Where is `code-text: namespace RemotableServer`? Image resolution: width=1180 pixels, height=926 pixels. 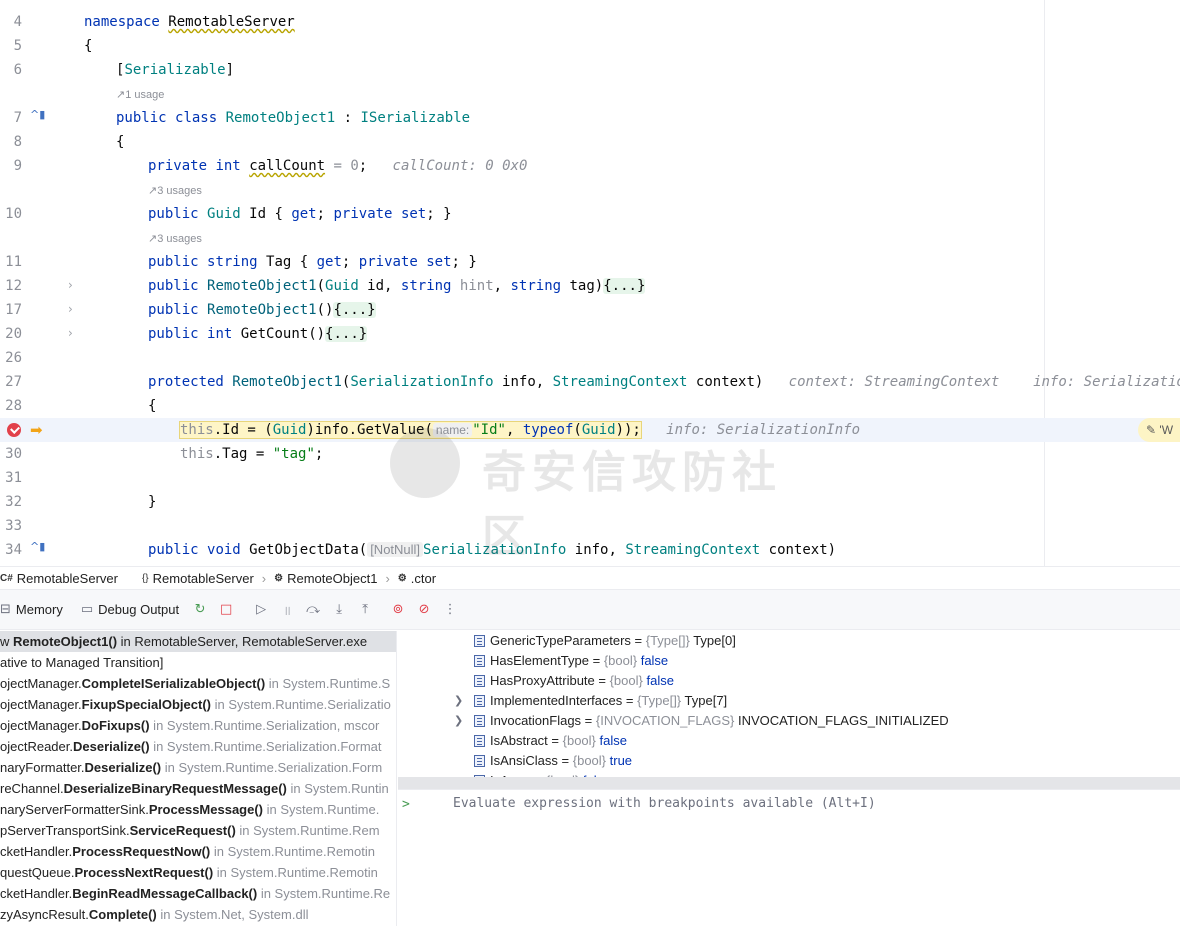 code-text: namespace RemotableServer is located at coordinates (189, 22).